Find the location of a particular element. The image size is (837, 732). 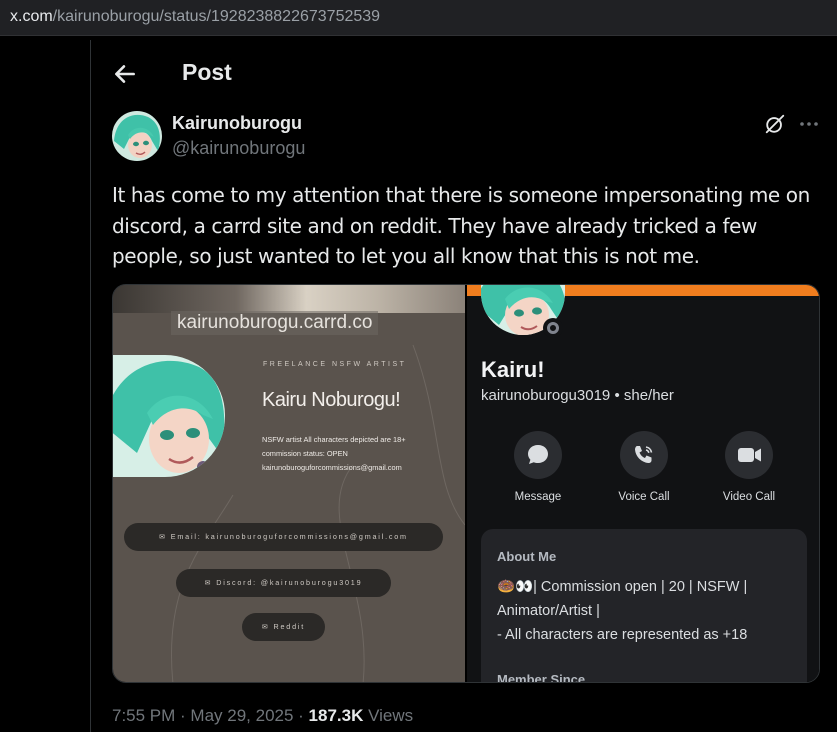

action-label: Voice Call is located at coordinates (644, 497).